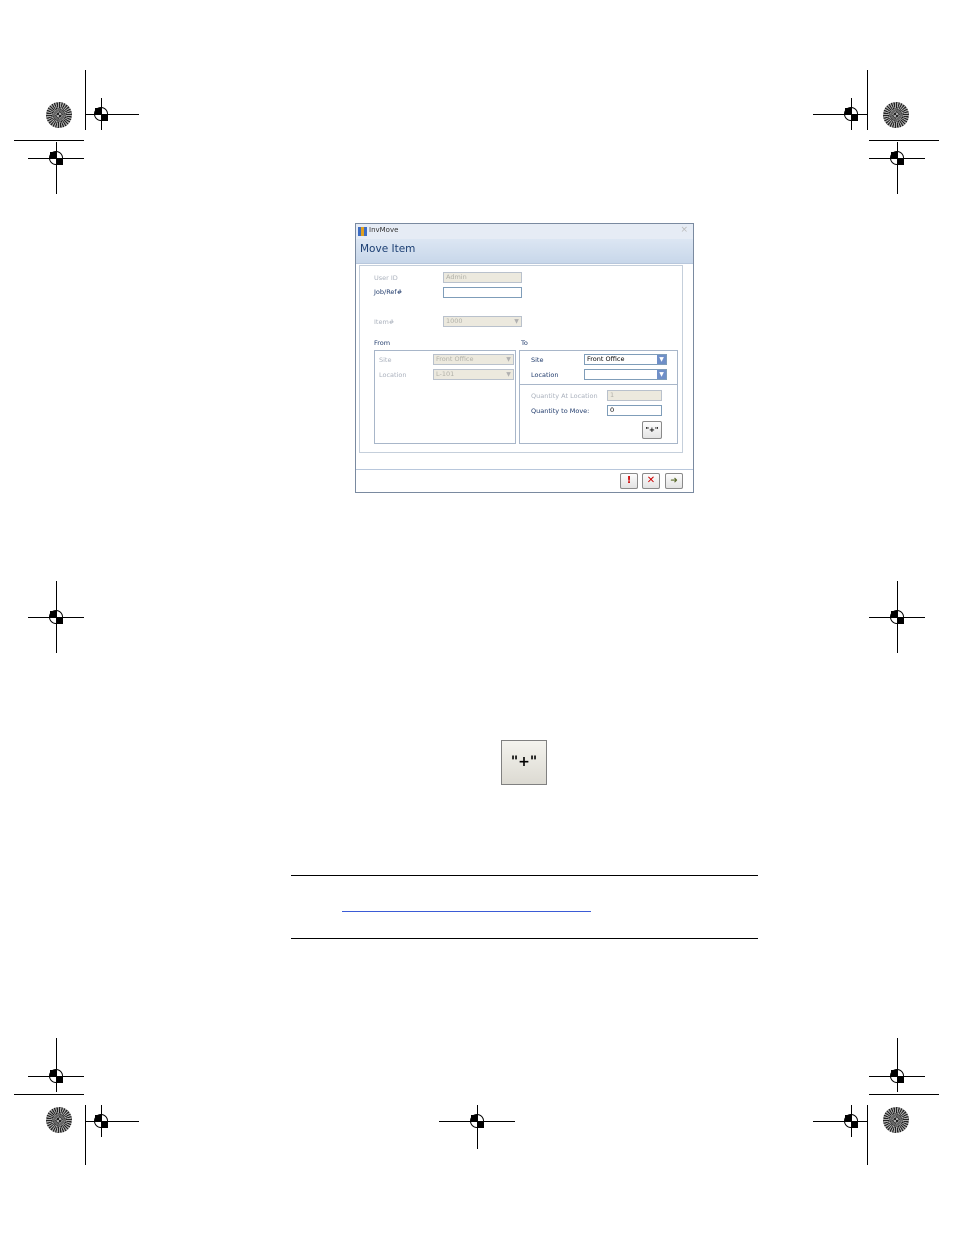 The width and height of the screenshot is (954, 1235). Describe the element at coordinates (382, 343) in the screenshot. I see `from-group-label: From` at that location.